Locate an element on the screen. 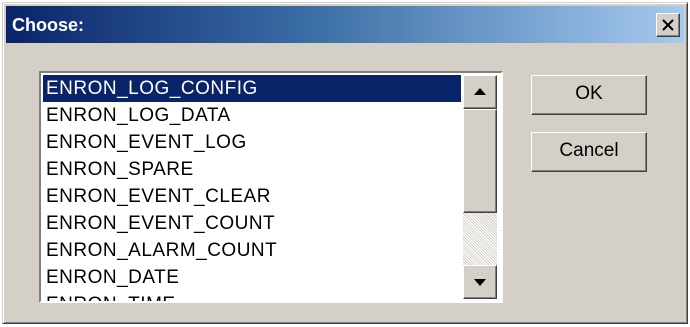 The height and width of the screenshot is (327, 690). ok-button: OK is located at coordinates (589, 95).